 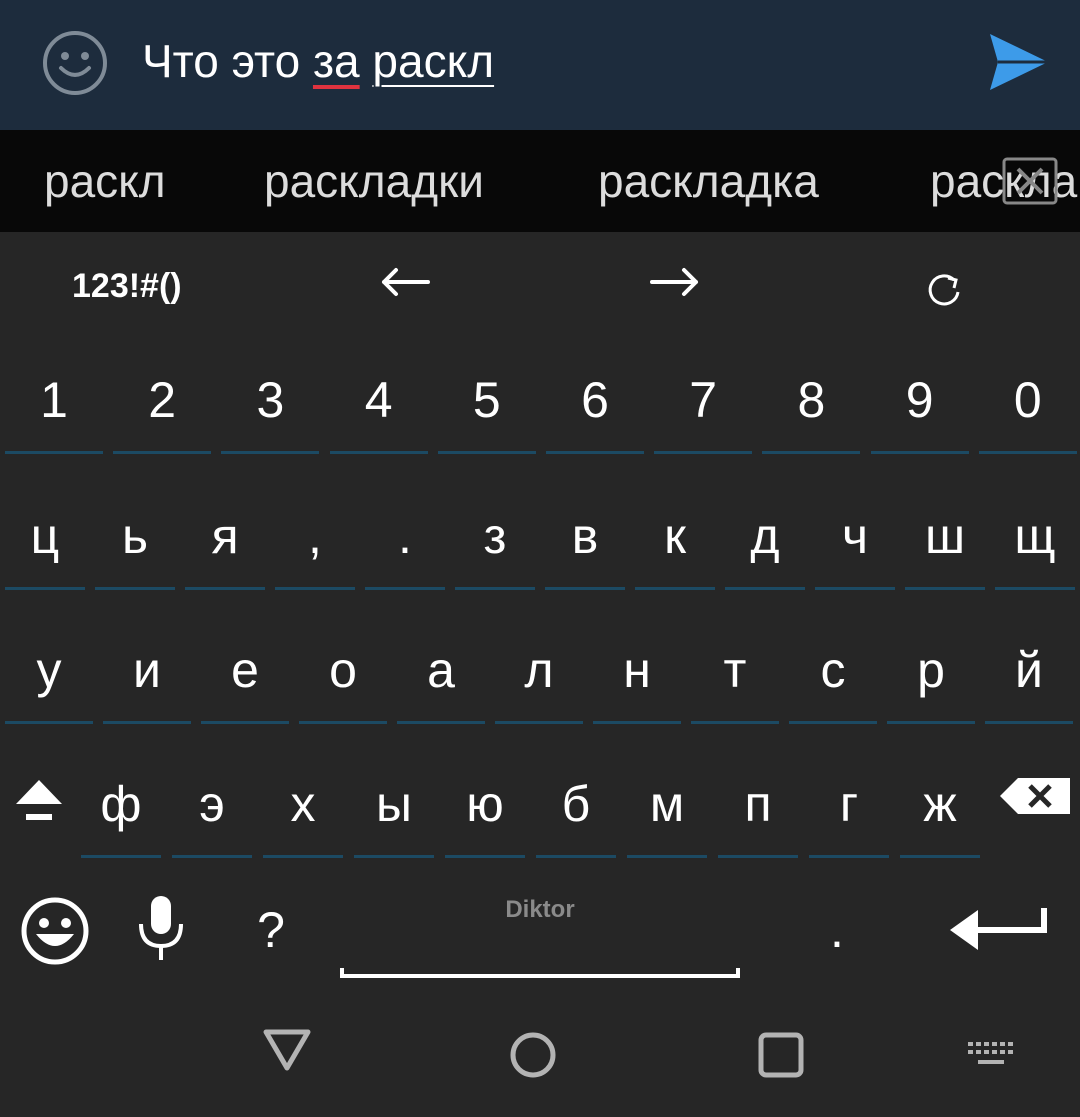 I want to click on key-row1-5: з, so click(x=495, y=548).